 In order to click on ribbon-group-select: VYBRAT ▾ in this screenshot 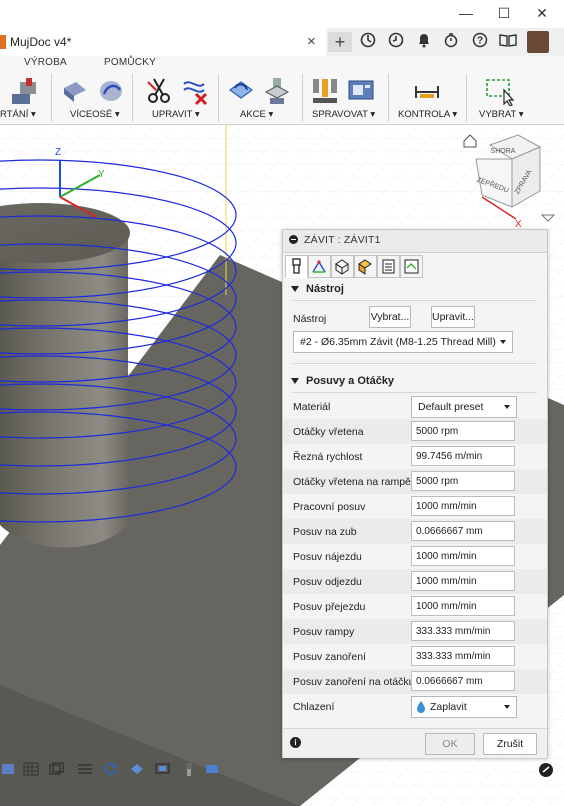, I will do `click(501, 114)`.